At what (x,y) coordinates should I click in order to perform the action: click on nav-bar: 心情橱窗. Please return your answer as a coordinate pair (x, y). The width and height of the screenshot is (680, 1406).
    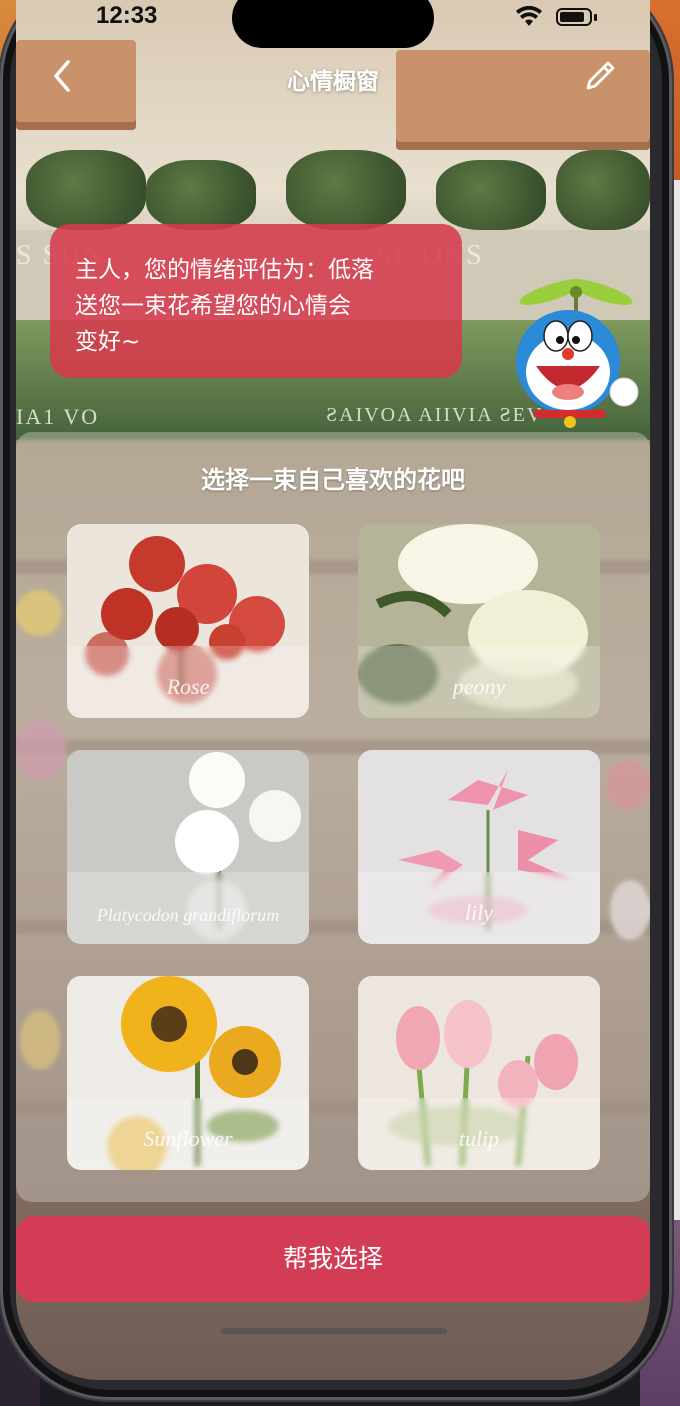
    Looking at the image, I should click on (333, 78).